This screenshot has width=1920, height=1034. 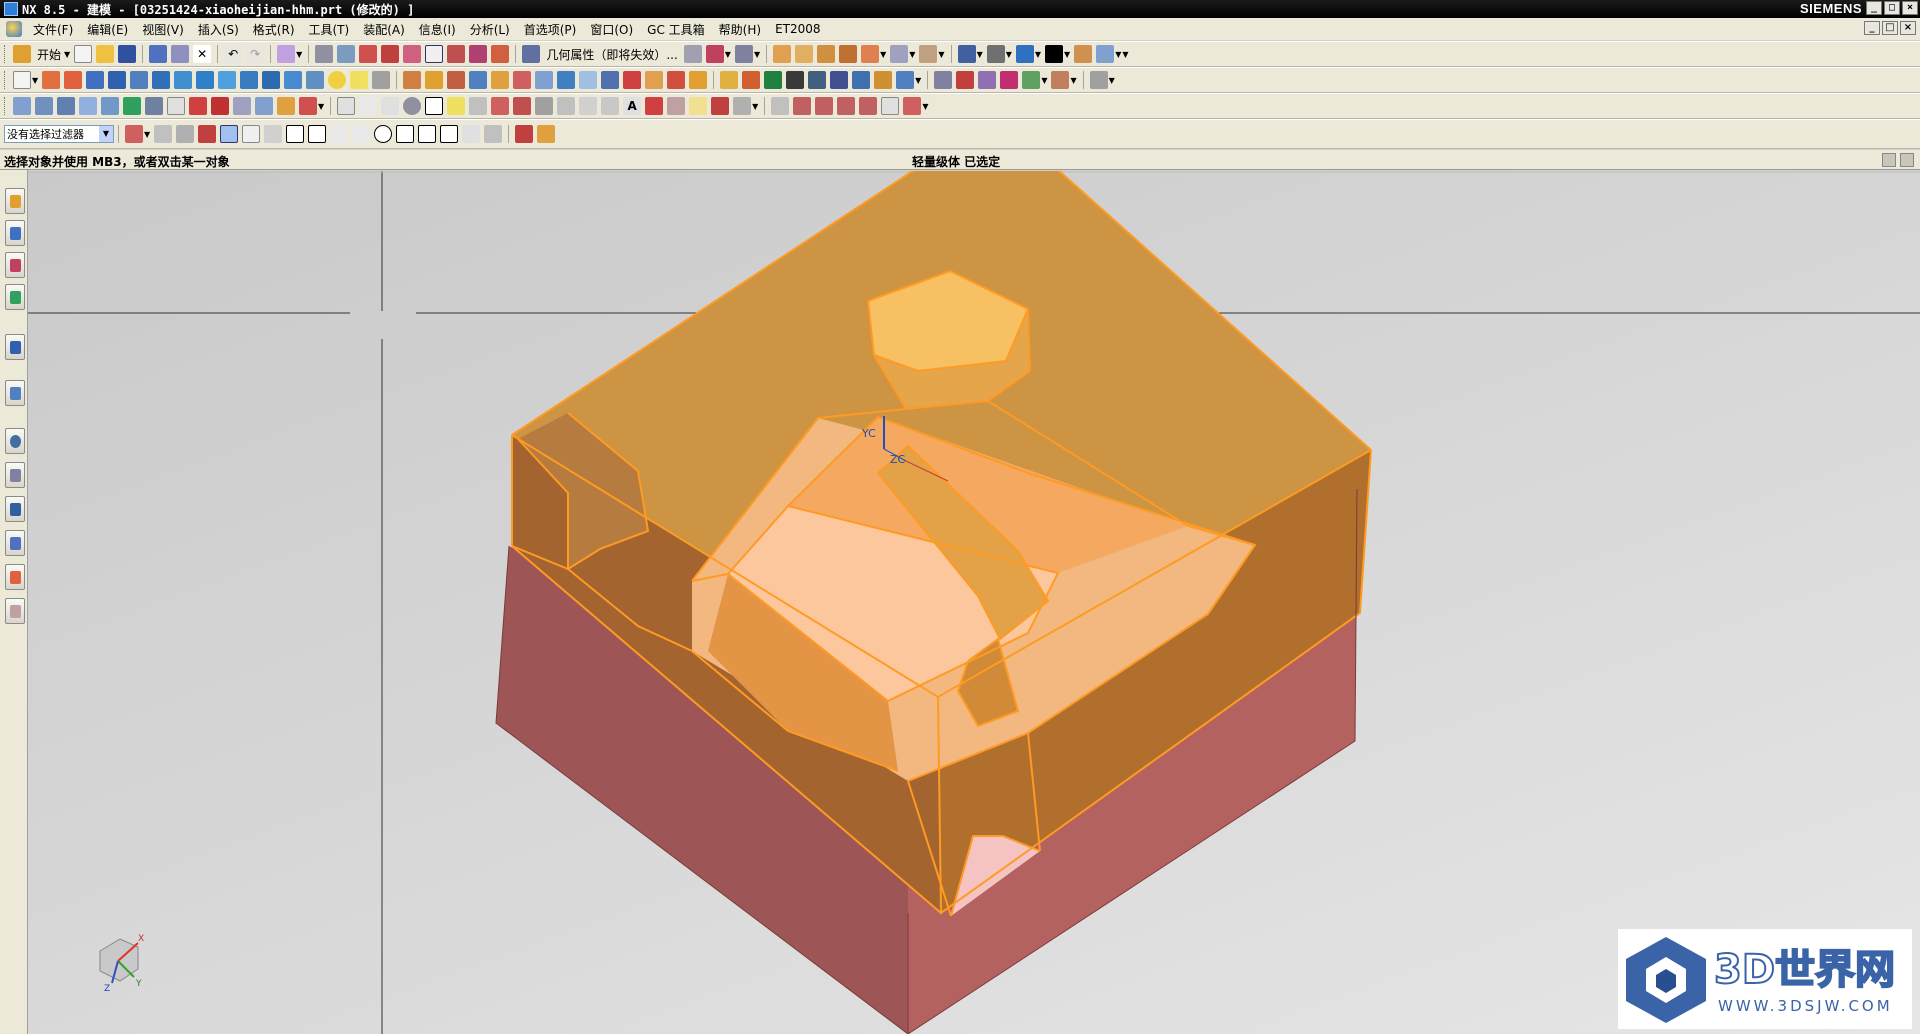 What do you see at coordinates (15, 347) in the screenshot?
I see `resource-hd3d-tools` at bounding box center [15, 347].